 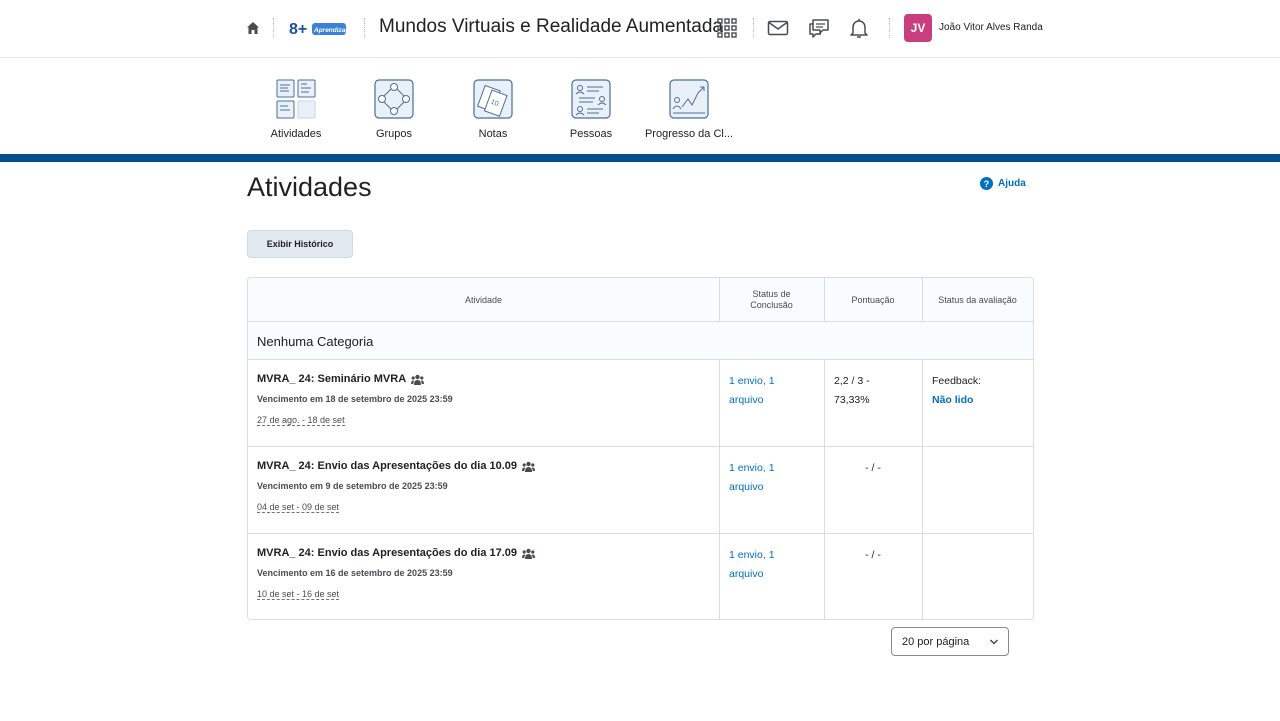 What do you see at coordinates (859, 28) in the screenshot?
I see `bell-icon` at bounding box center [859, 28].